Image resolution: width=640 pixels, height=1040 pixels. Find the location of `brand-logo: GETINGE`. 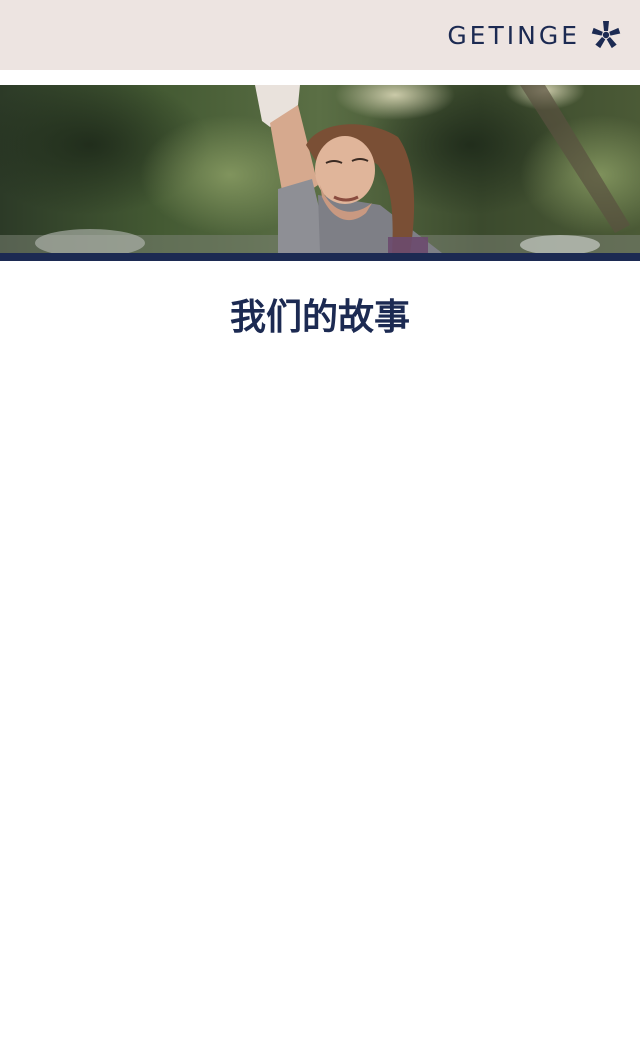

brand-logo: GETINGE is located at coordinates (534, 35).